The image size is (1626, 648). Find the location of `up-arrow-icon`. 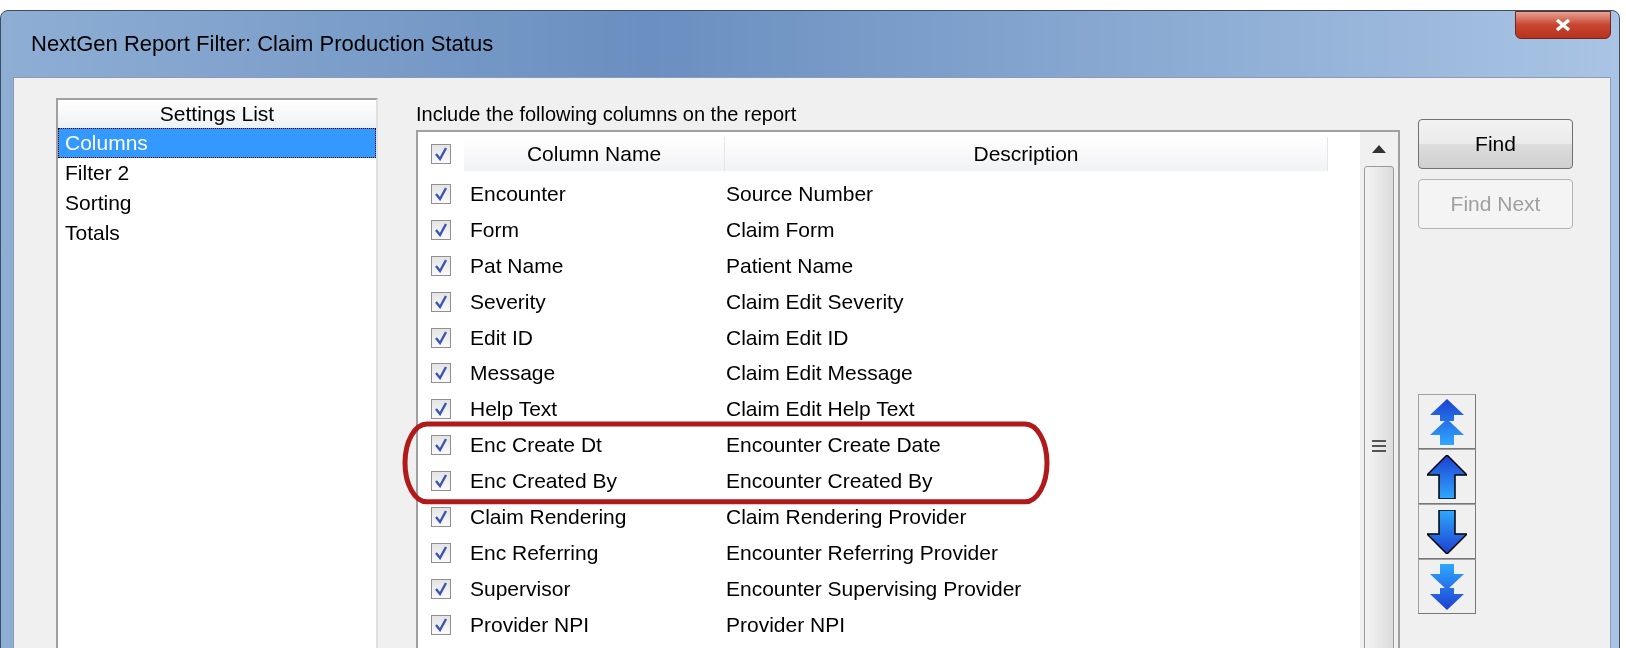

up-arrow-icon is located at coordinates (1447, 476).